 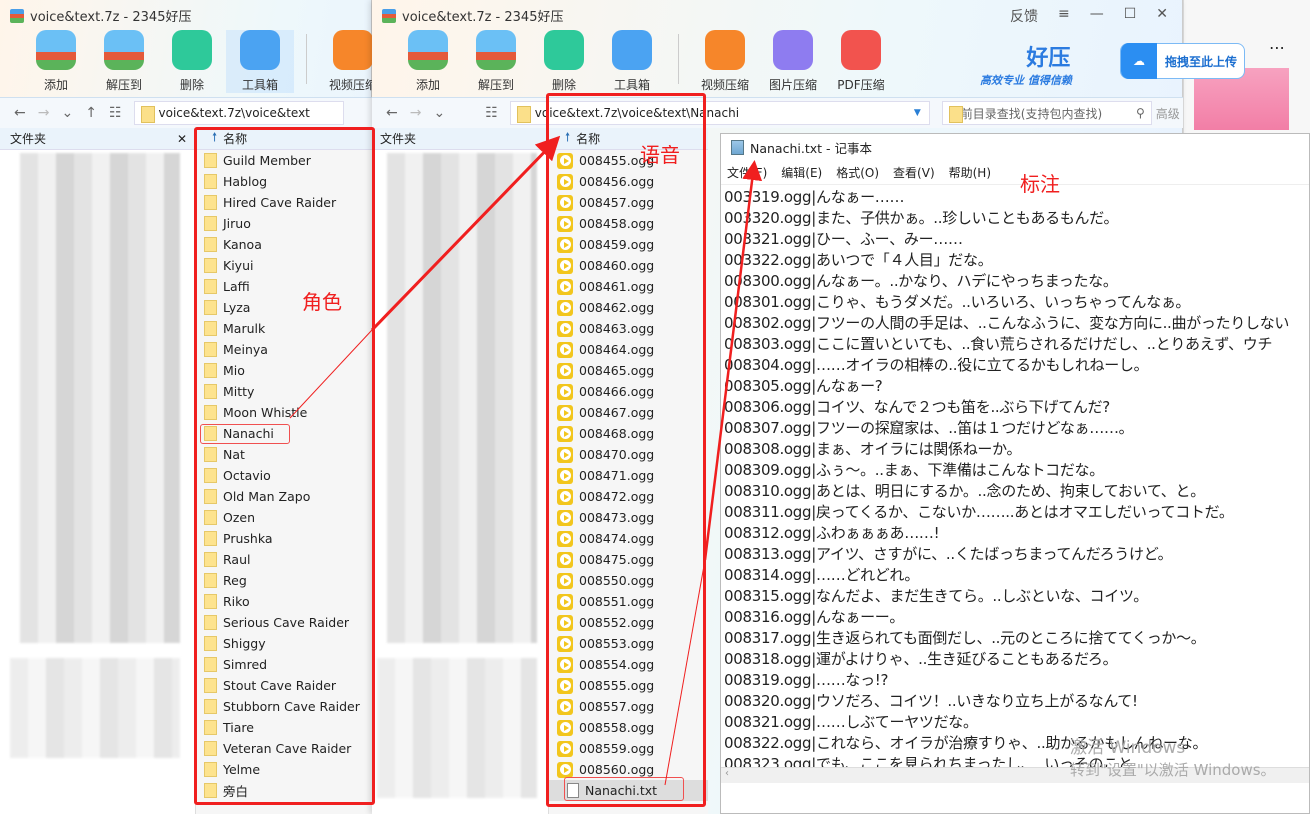 What do you see at coordinates (1046, 113) in the screenshot?
I see `search-input: 当前目录查找(支持包内查找) ⚲` at bounding box center [1046, 113].